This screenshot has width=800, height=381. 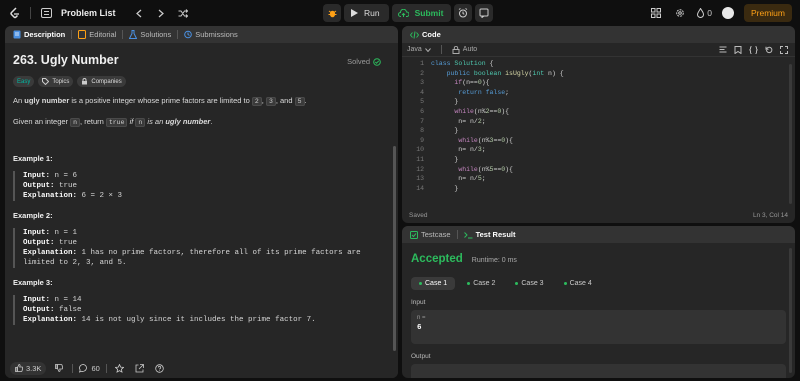 I want to click on thumbs-down-icon, so click(x=59, y=368).